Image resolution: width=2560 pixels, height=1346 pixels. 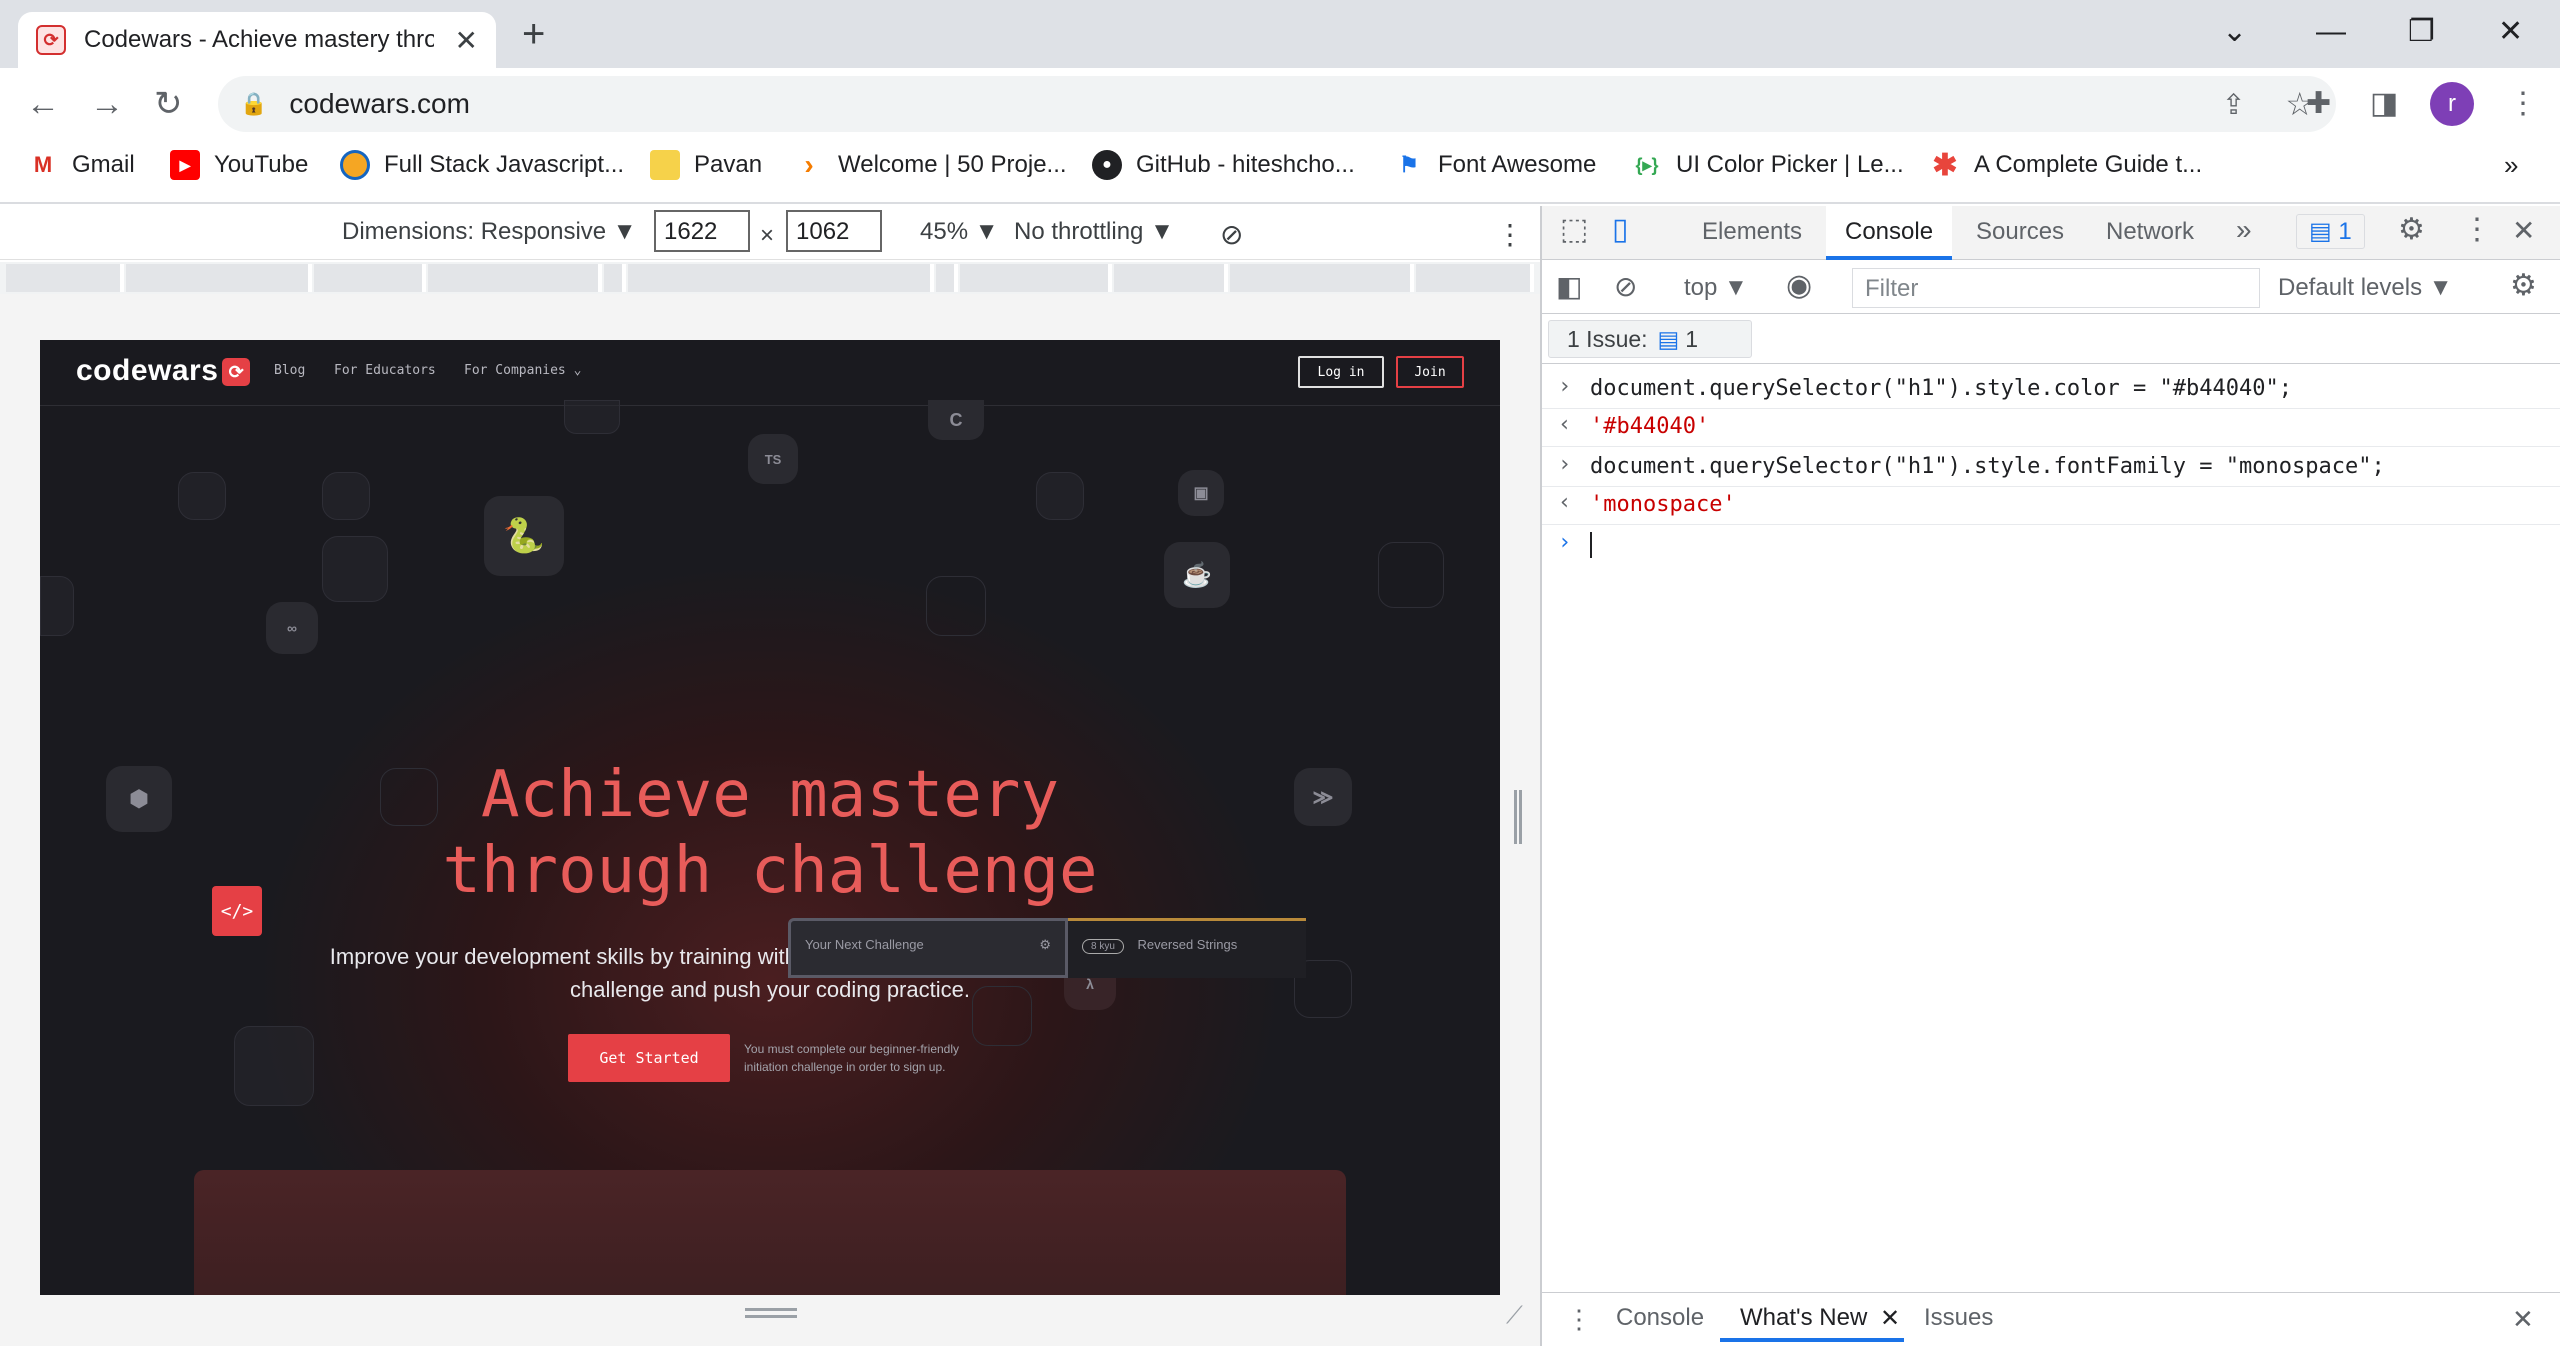 What do you see at coordinates (1094, 232) in the screenshot?
I see `throttling-select: No throttling ▼` at bounding box center [1094, 232].